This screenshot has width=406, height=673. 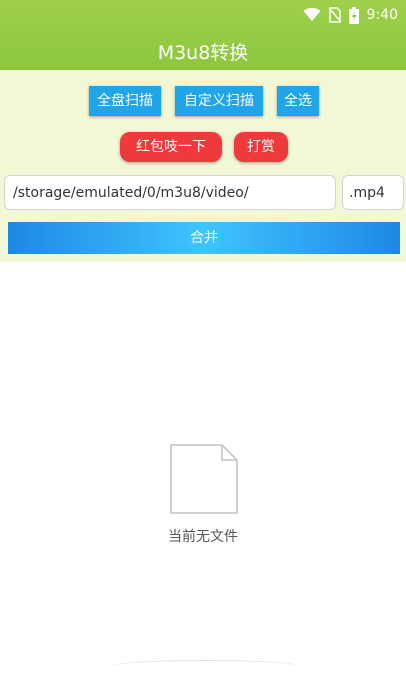 I want to click on empty-state-text: 当前无文件, so click(x=203, y=537).